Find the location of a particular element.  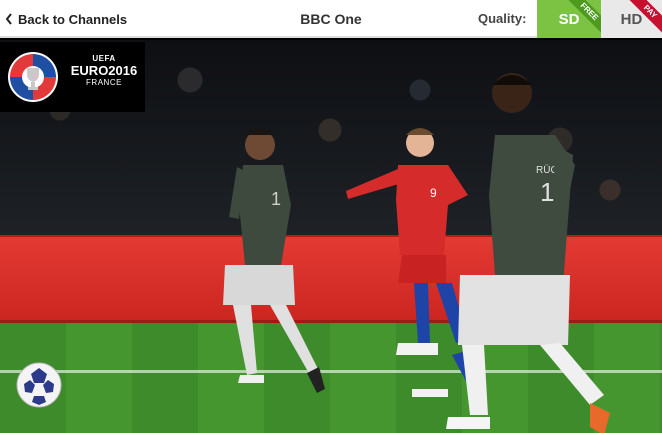

euro2016-logo: UEFA EURO2016 FRANCE is located at coordinates (72, 77).